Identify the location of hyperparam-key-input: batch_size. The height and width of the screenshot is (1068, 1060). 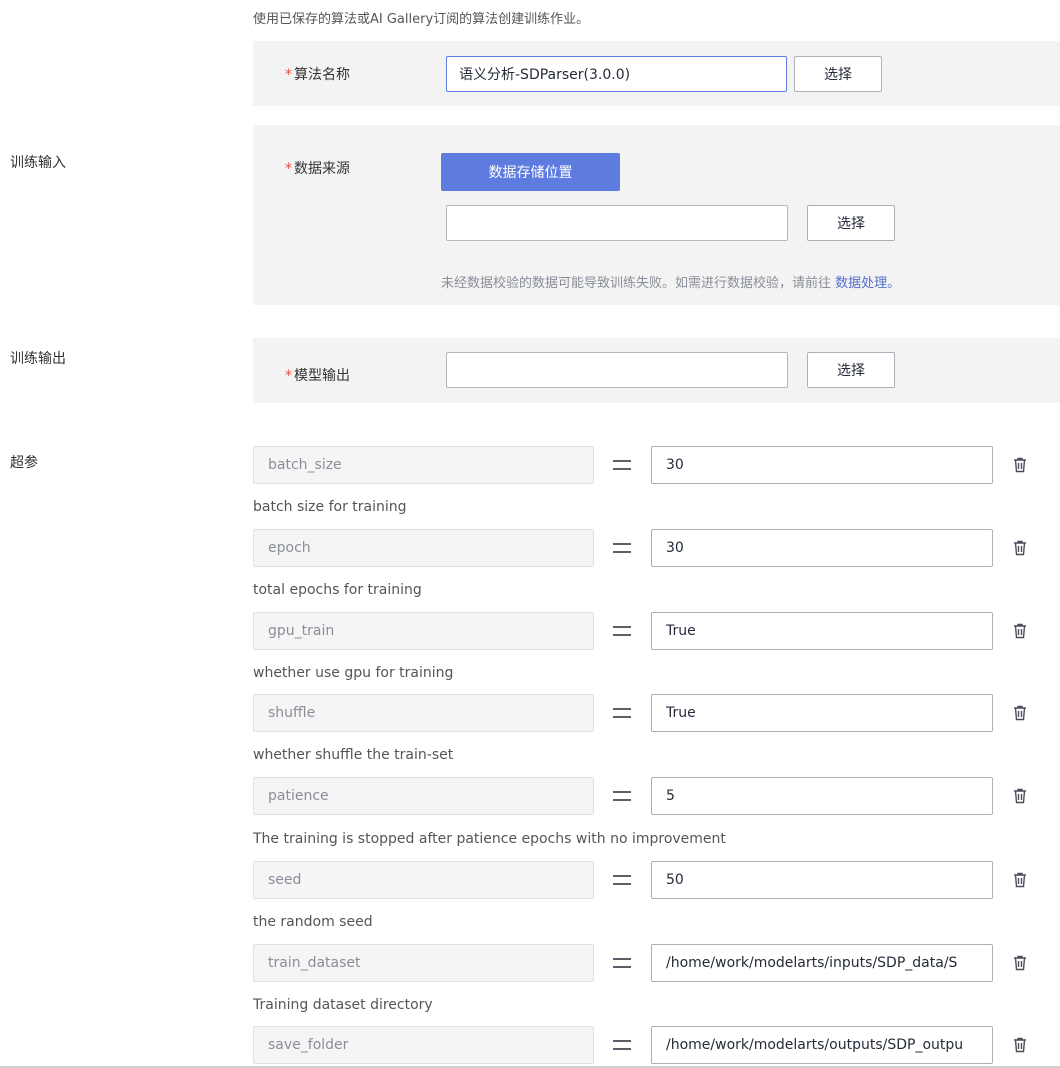
(423, 465).